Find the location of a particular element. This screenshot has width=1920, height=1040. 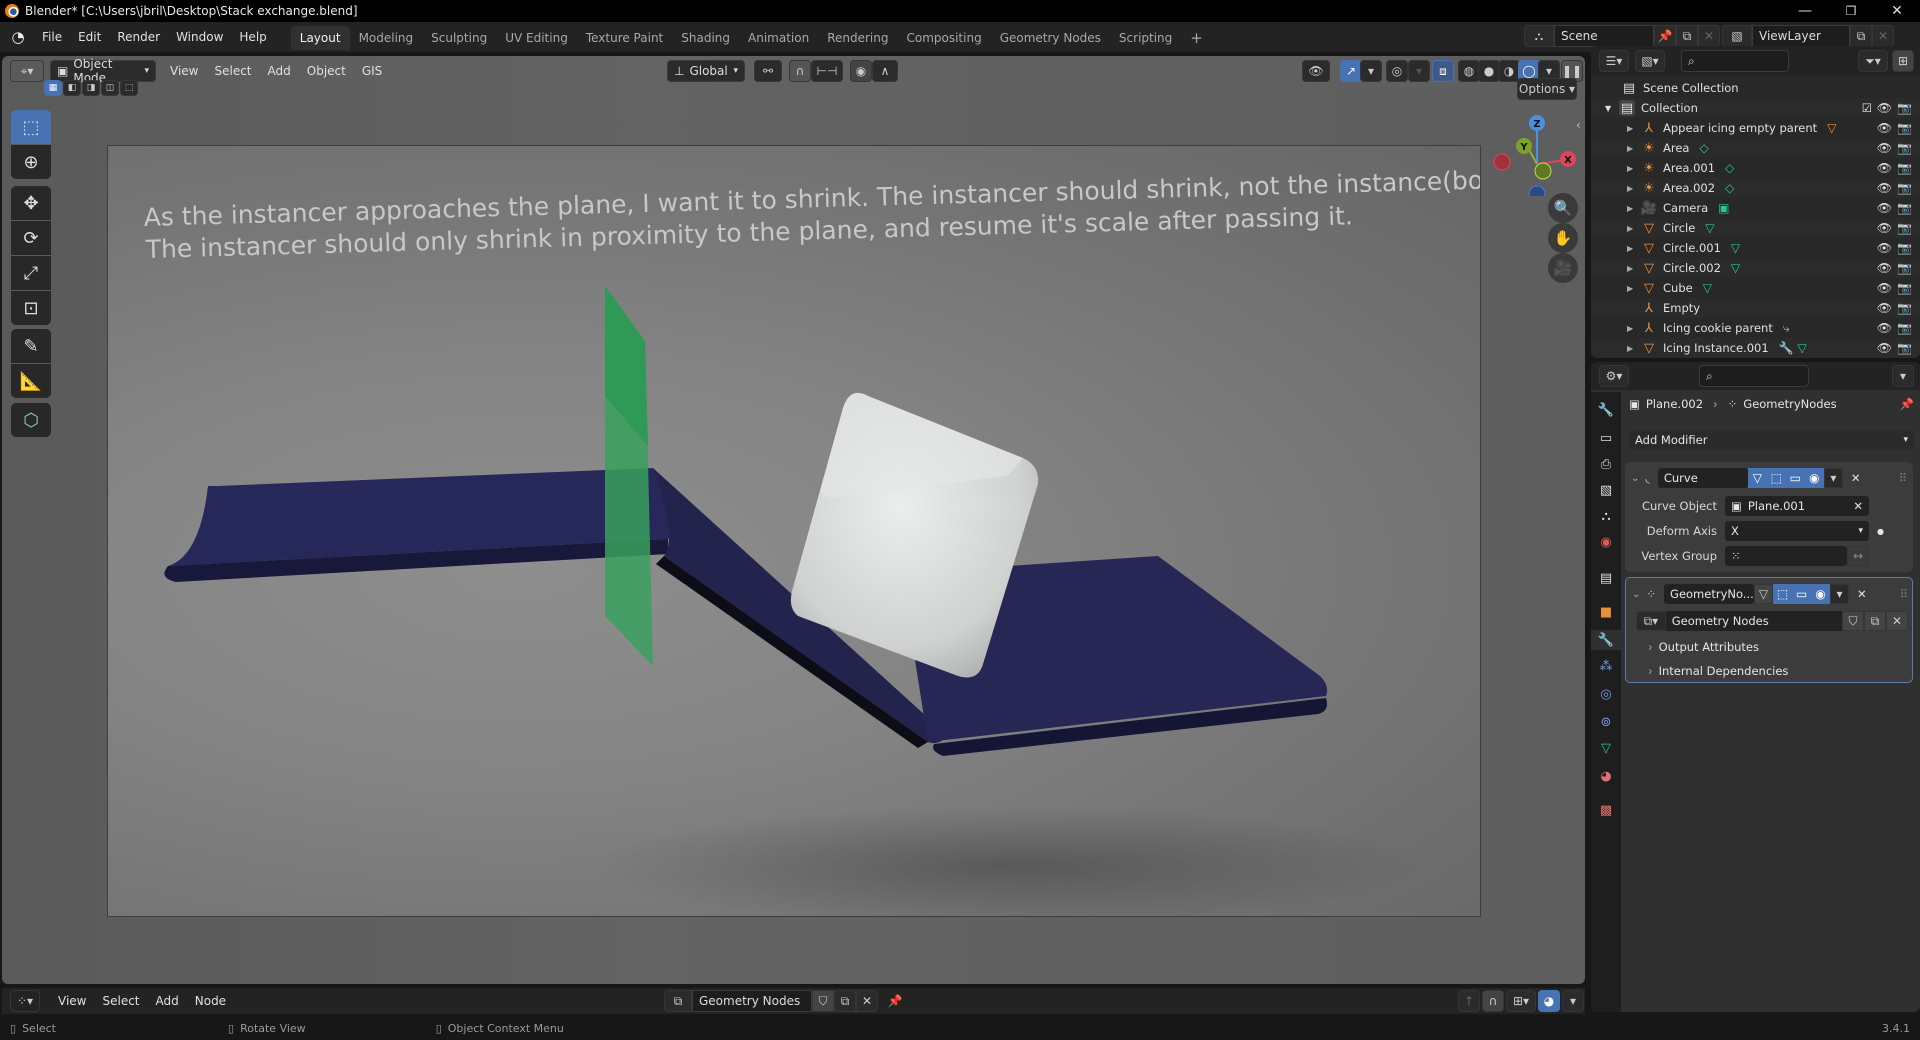

pivot-point-icon: ⚯ is located at coordinates (768, 71).